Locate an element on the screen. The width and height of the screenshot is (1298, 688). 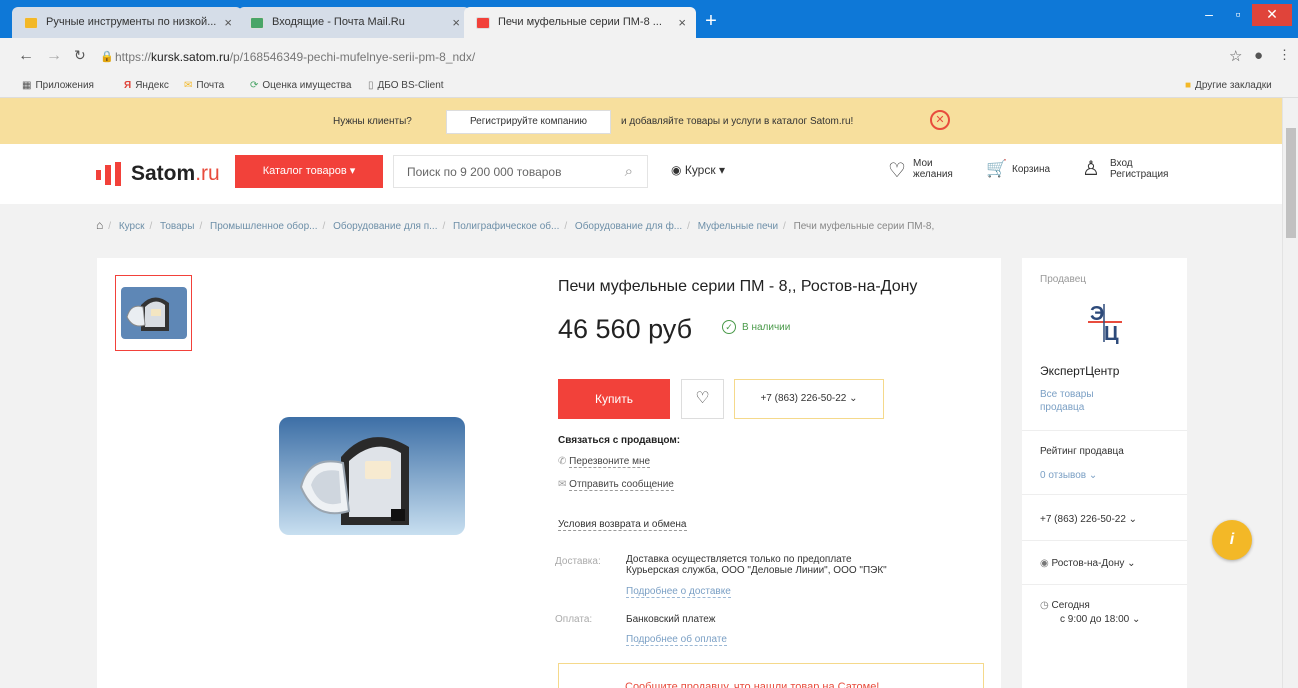
phone-icon: ✆ is located at coordinates (562, 461).